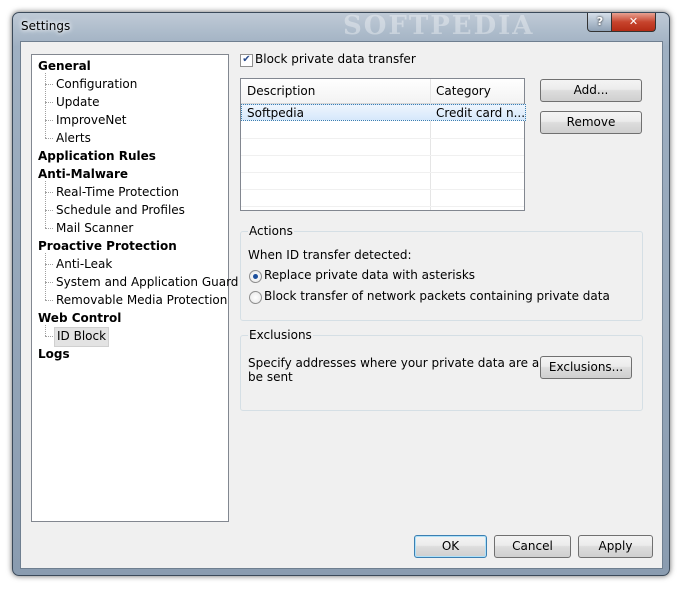 The image size is (689, 595). Describe the element at coordinates (96, 84) in the screenshot. I see `tree-item-configuration: Configuration` at that location.